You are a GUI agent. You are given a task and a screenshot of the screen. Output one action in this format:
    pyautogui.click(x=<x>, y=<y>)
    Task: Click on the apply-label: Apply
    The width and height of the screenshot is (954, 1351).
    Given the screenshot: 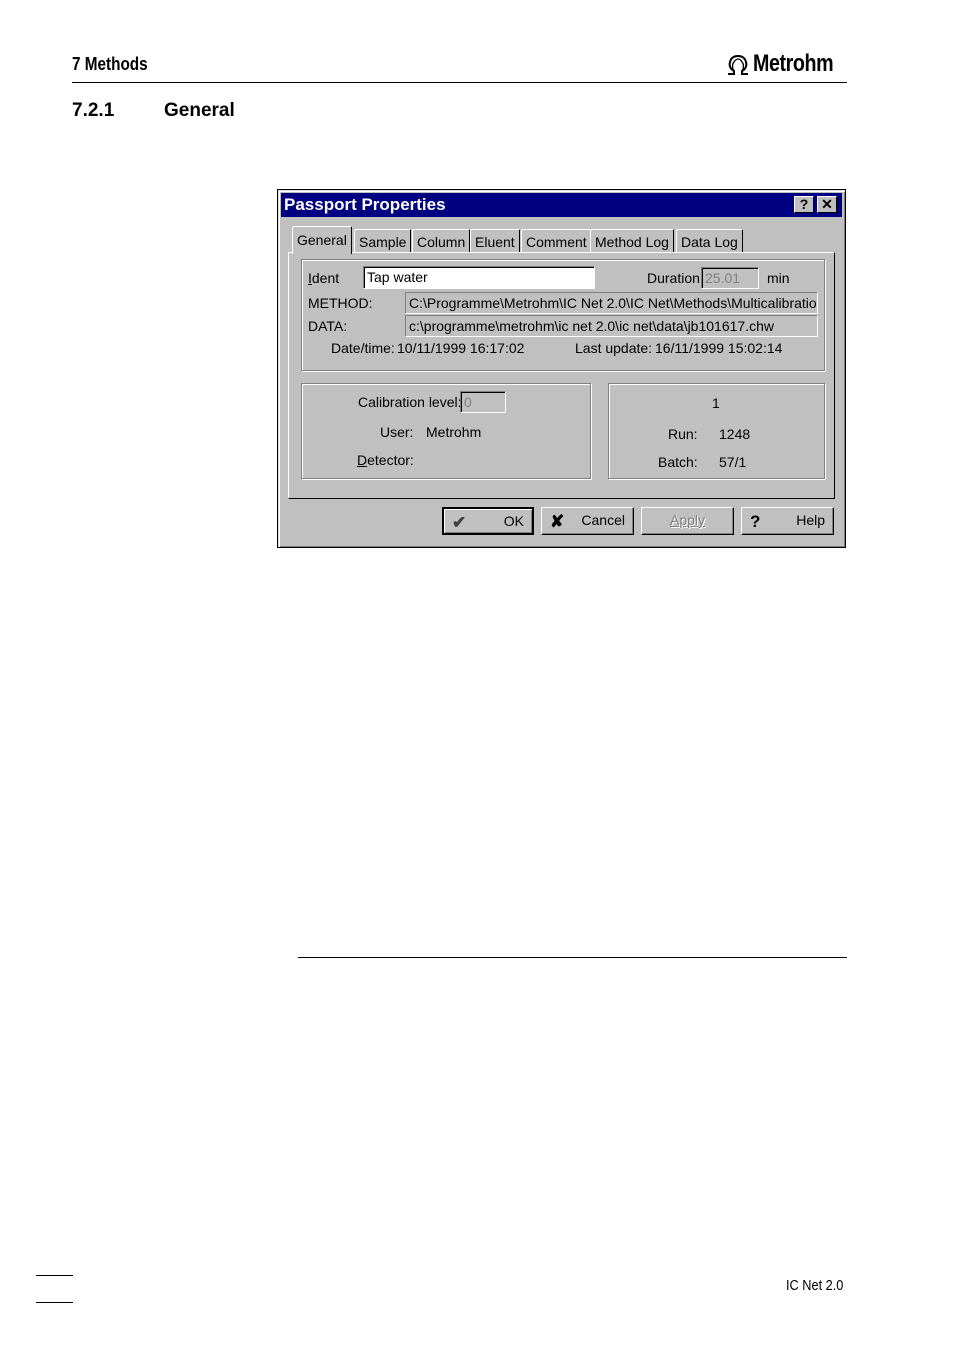 What is the action you would take?
    pyautogui.click(x=687, y=520)
    